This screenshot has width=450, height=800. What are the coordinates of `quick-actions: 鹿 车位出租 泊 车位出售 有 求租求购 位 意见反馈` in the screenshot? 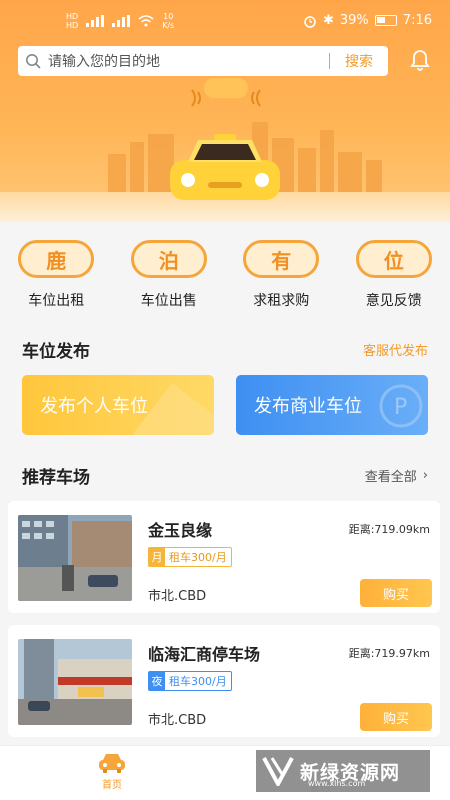 It's located at (225, 271).